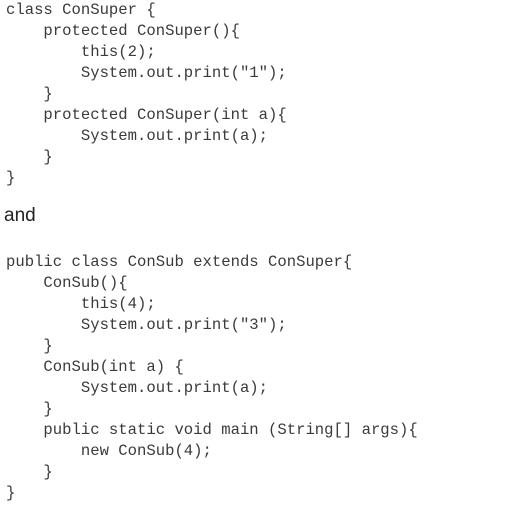 The image size is (517, 509). What do you see at coordinates (212, 430) in the screenshot?
I see `code-line: public static void main (String[] args){` at bounding box center [212, 430].